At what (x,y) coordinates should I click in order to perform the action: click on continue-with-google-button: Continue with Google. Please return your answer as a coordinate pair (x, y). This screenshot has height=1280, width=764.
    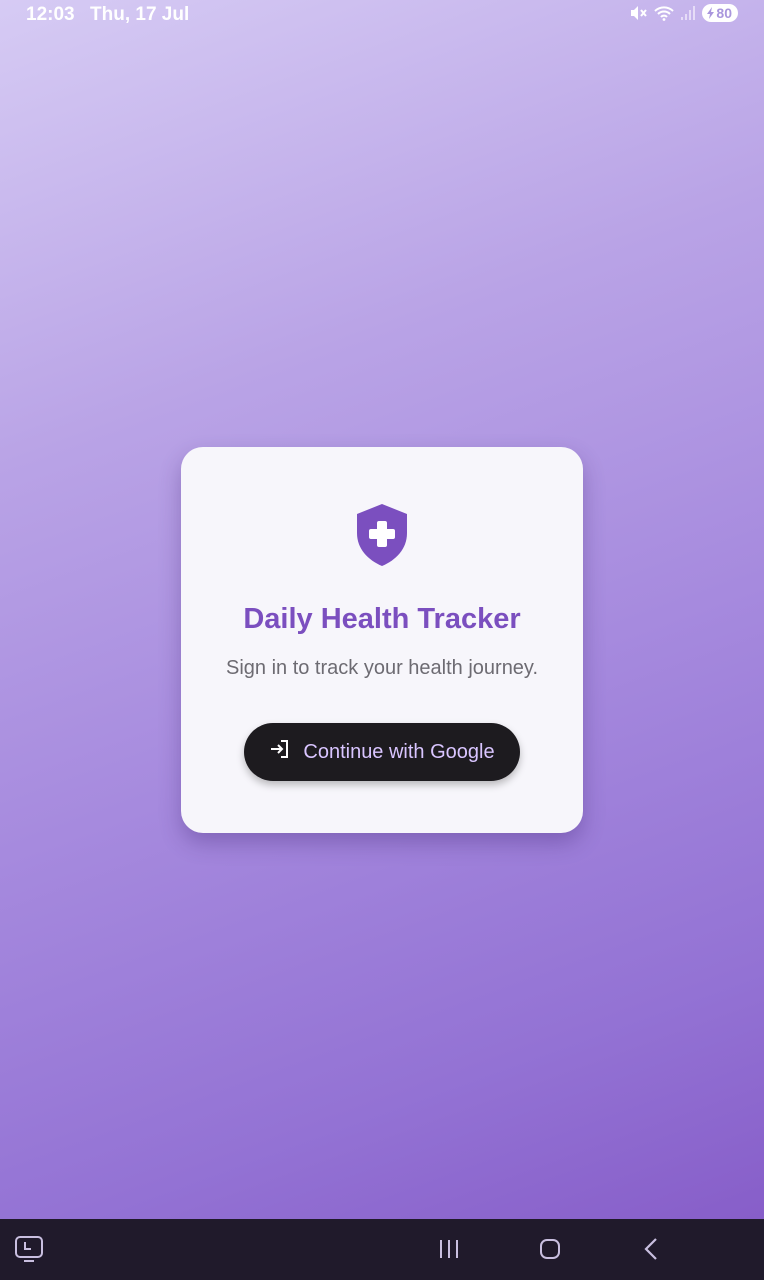
    Looking at the image, I should click on (382, 752).